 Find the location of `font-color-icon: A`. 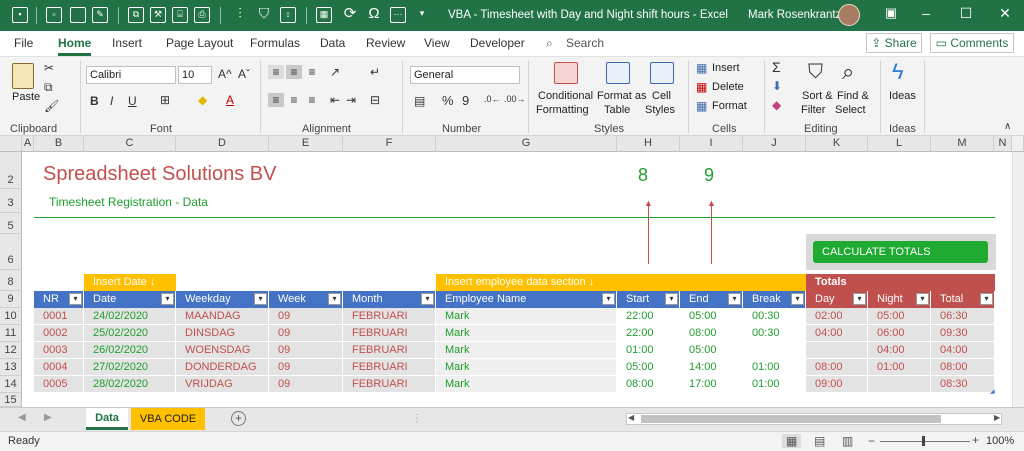

font-color-icon: A is located at coordinates (230, 100).